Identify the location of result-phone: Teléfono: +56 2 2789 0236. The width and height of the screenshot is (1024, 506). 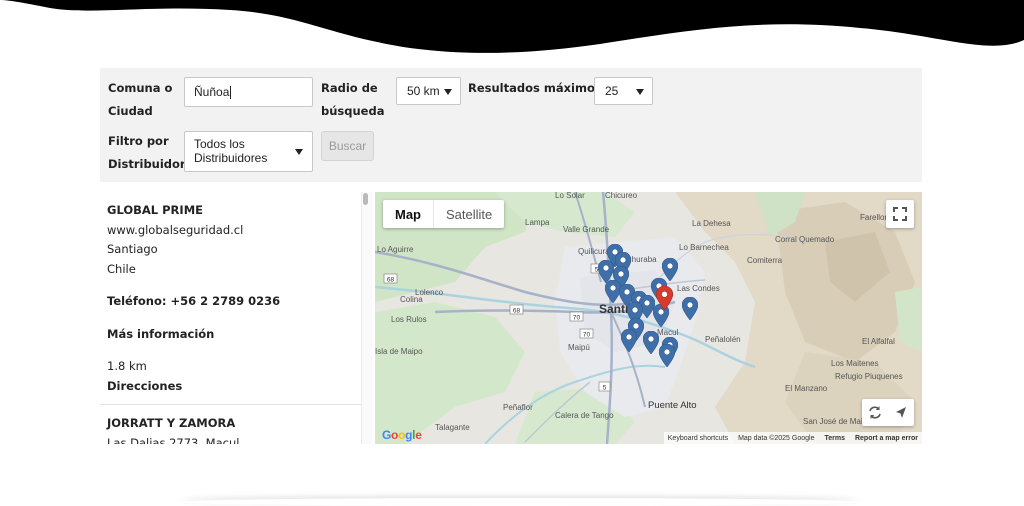
(236, 302).